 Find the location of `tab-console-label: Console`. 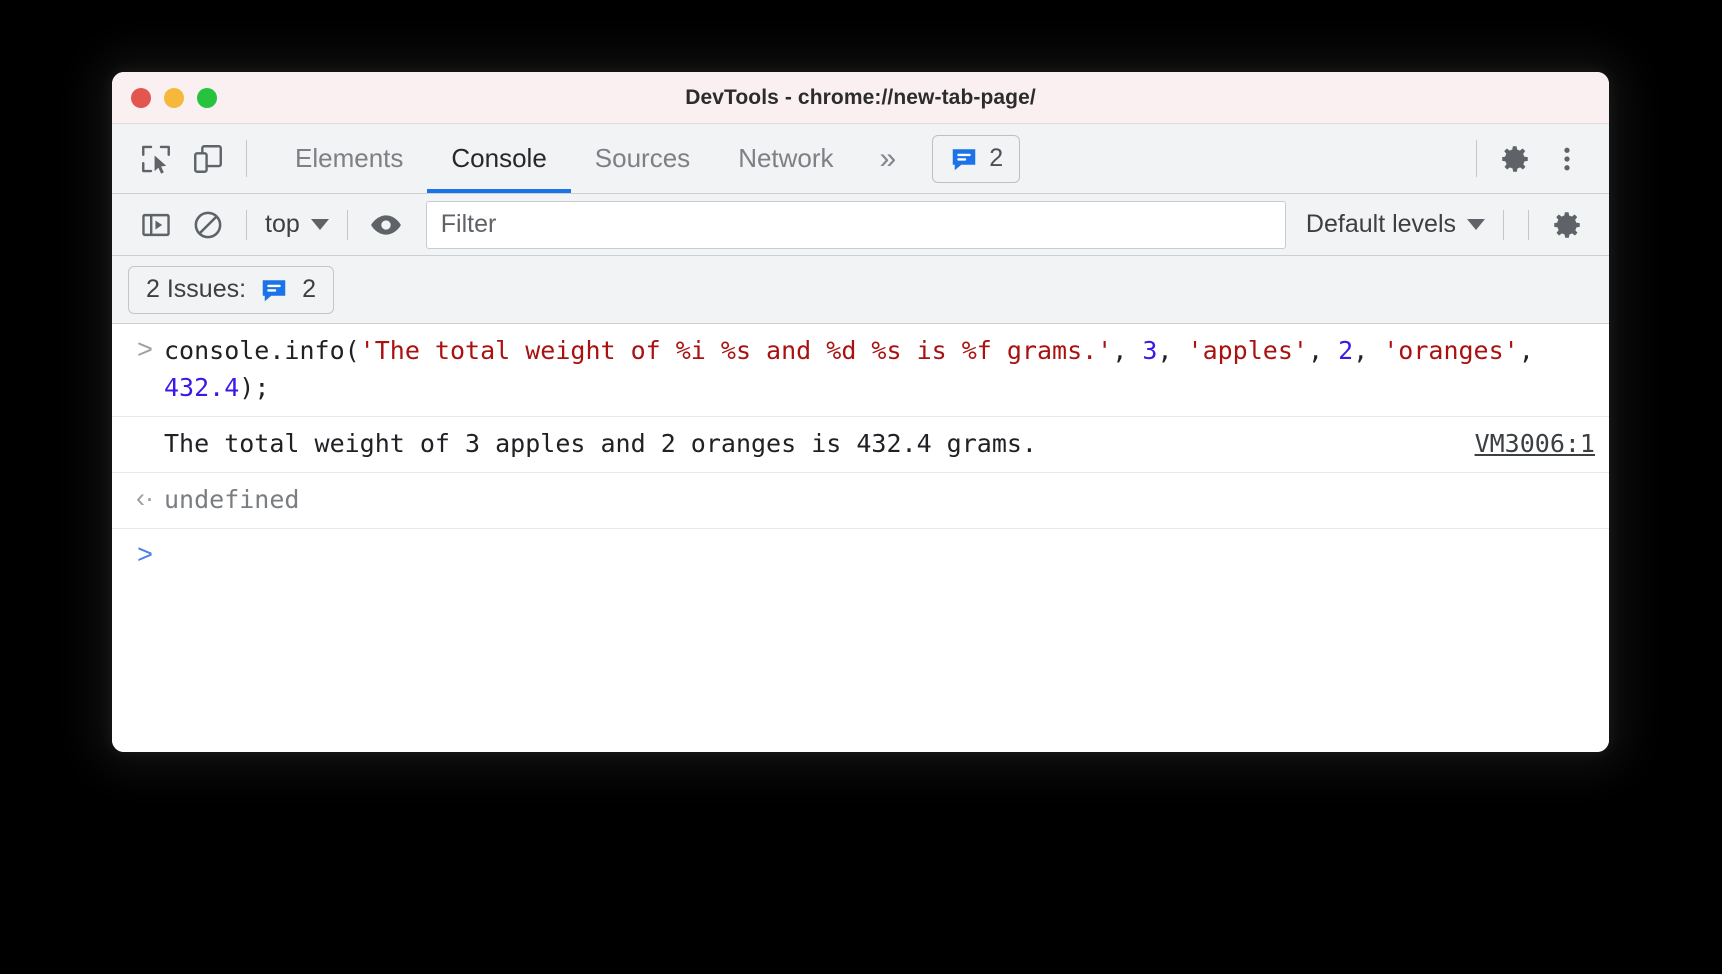

tab-console-label: Console is located at coordinates (499, 158).